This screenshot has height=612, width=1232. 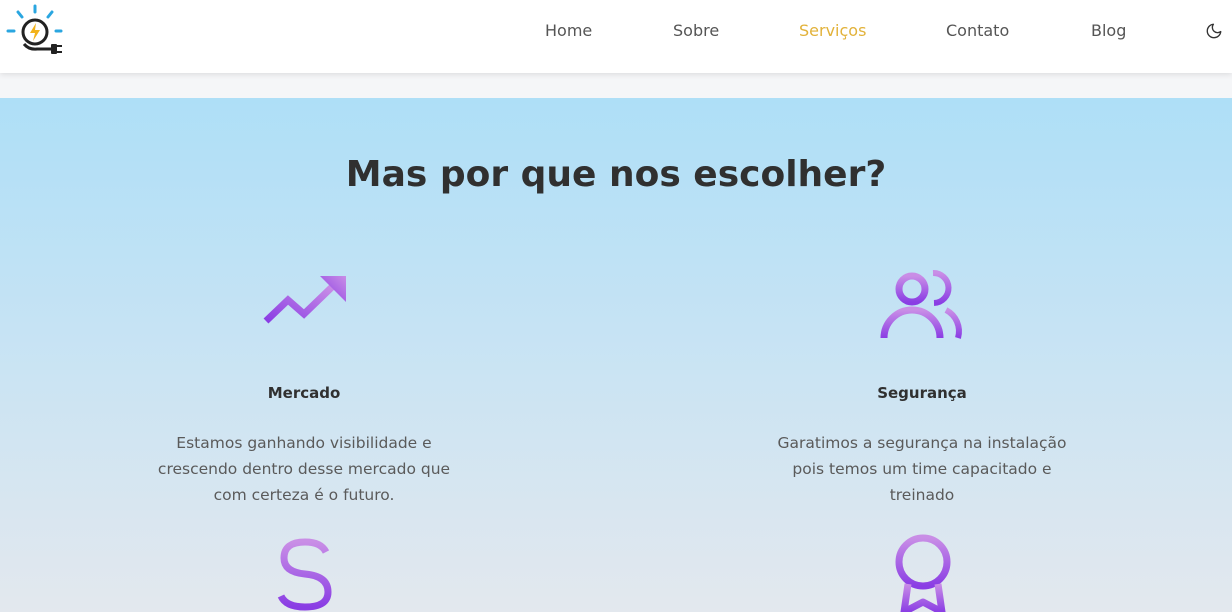 What do you see at coordinates (922, 393) in the screenshot?
I see `feature-title-seguranca: Segurança` at bounding box center [922, 393].